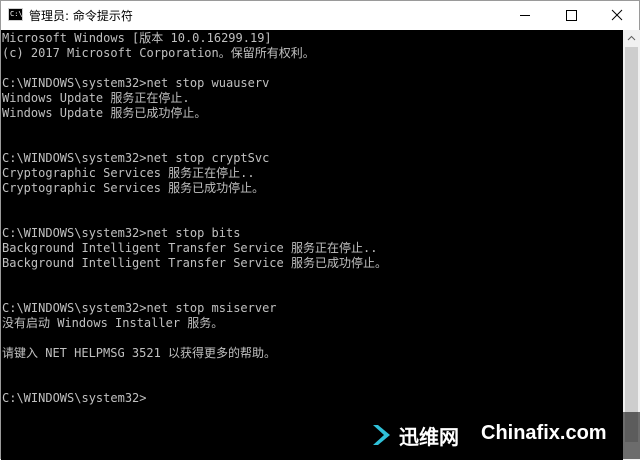 This screenshot has width=640, height=460. Describe the element at coordinates (113, 323) in the screenshot. I see `console-line: 没有启动 Windows Installer 服务。` at that location.